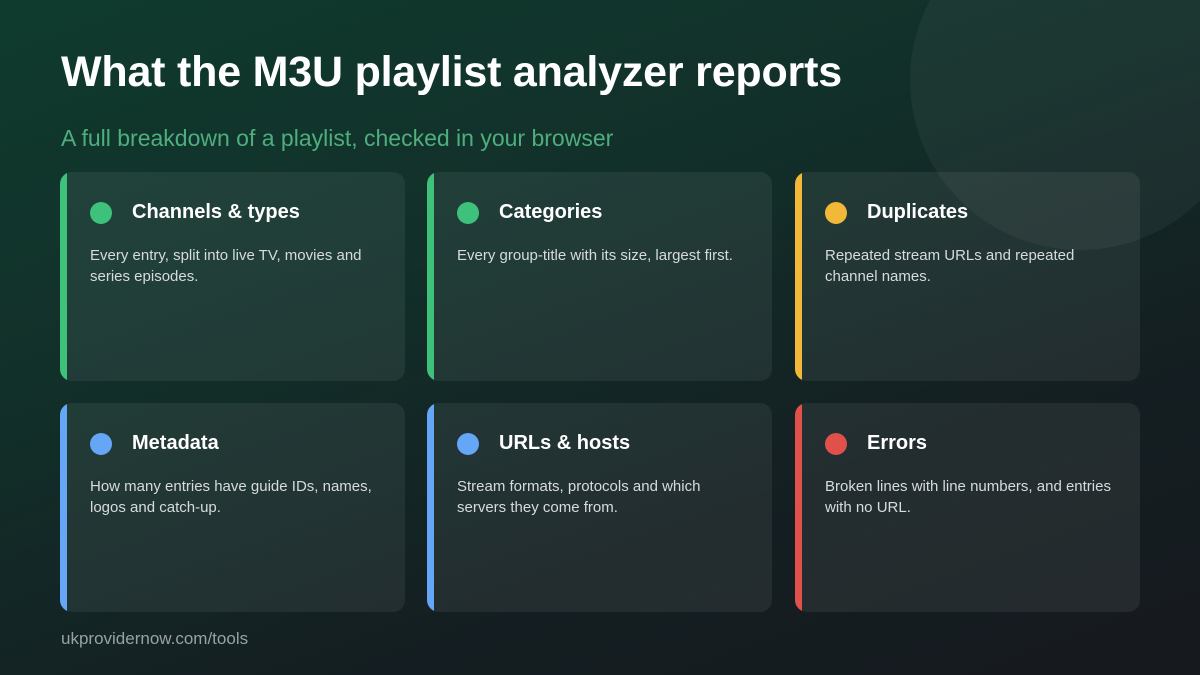 The image size is (1200, 675). I want to click on page-title: What the M3U playlist analyzer reports, so click(451, 72).